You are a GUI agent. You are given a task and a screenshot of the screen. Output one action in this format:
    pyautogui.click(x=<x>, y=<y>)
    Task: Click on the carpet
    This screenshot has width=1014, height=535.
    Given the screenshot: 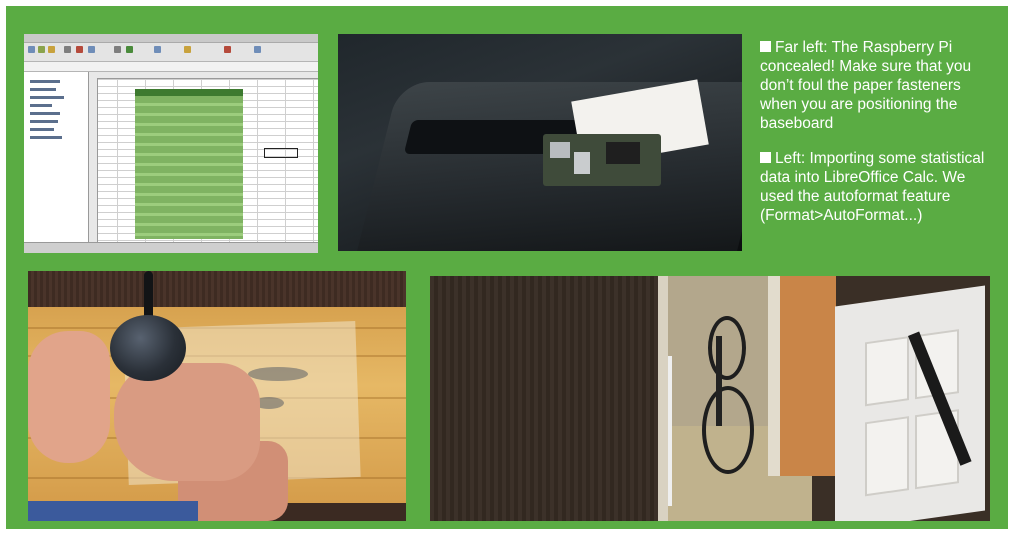 What is the action you would take?
    pyautogui.click(x=217, y=291)
    